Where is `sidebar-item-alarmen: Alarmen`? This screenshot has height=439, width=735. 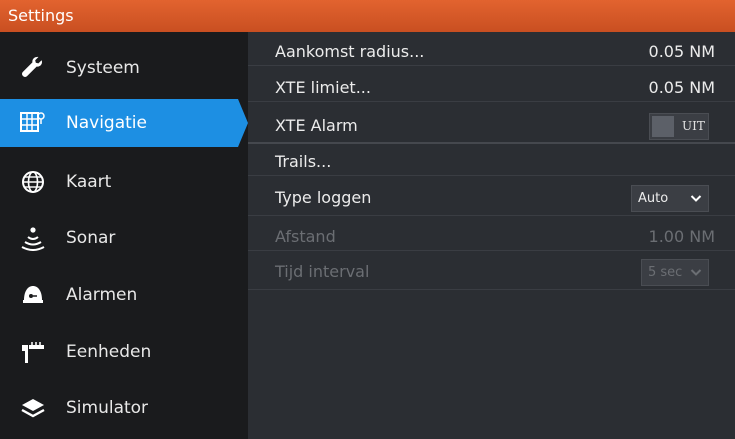
sidebar-item-alarmen: Alarmen is located at coordinates (119, 295).